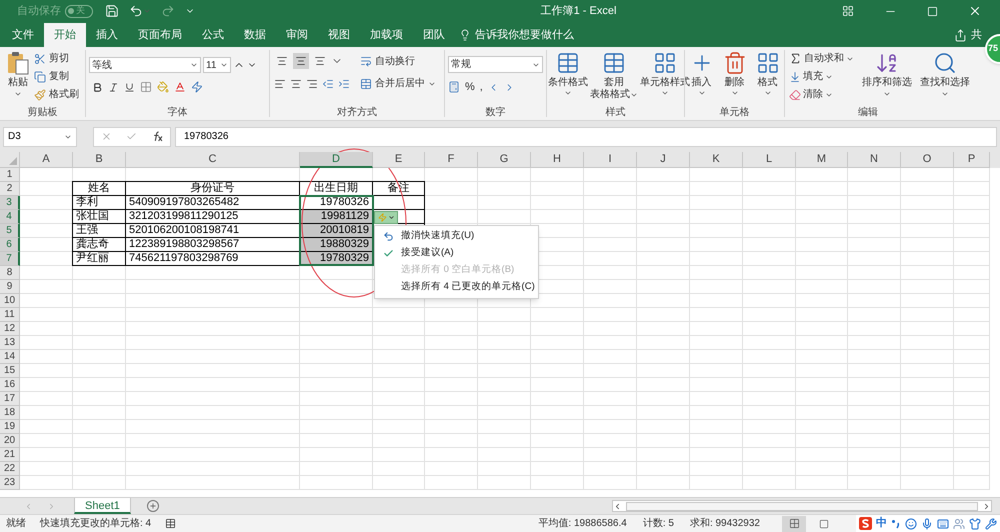  What do you see at coordinates (312, 84) in the screenshot?
I see `align-right-icon` at bounding box center [312, 84].